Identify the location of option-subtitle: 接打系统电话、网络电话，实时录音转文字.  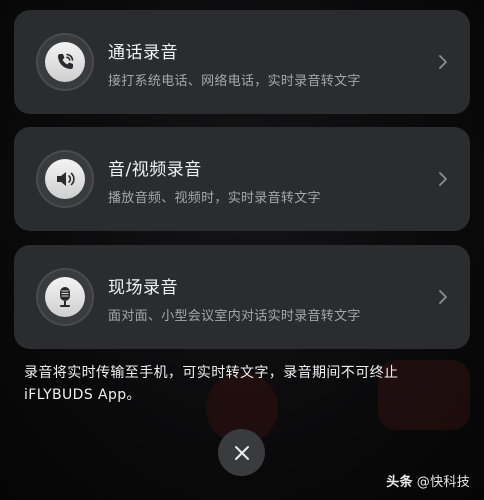
(234, 81).